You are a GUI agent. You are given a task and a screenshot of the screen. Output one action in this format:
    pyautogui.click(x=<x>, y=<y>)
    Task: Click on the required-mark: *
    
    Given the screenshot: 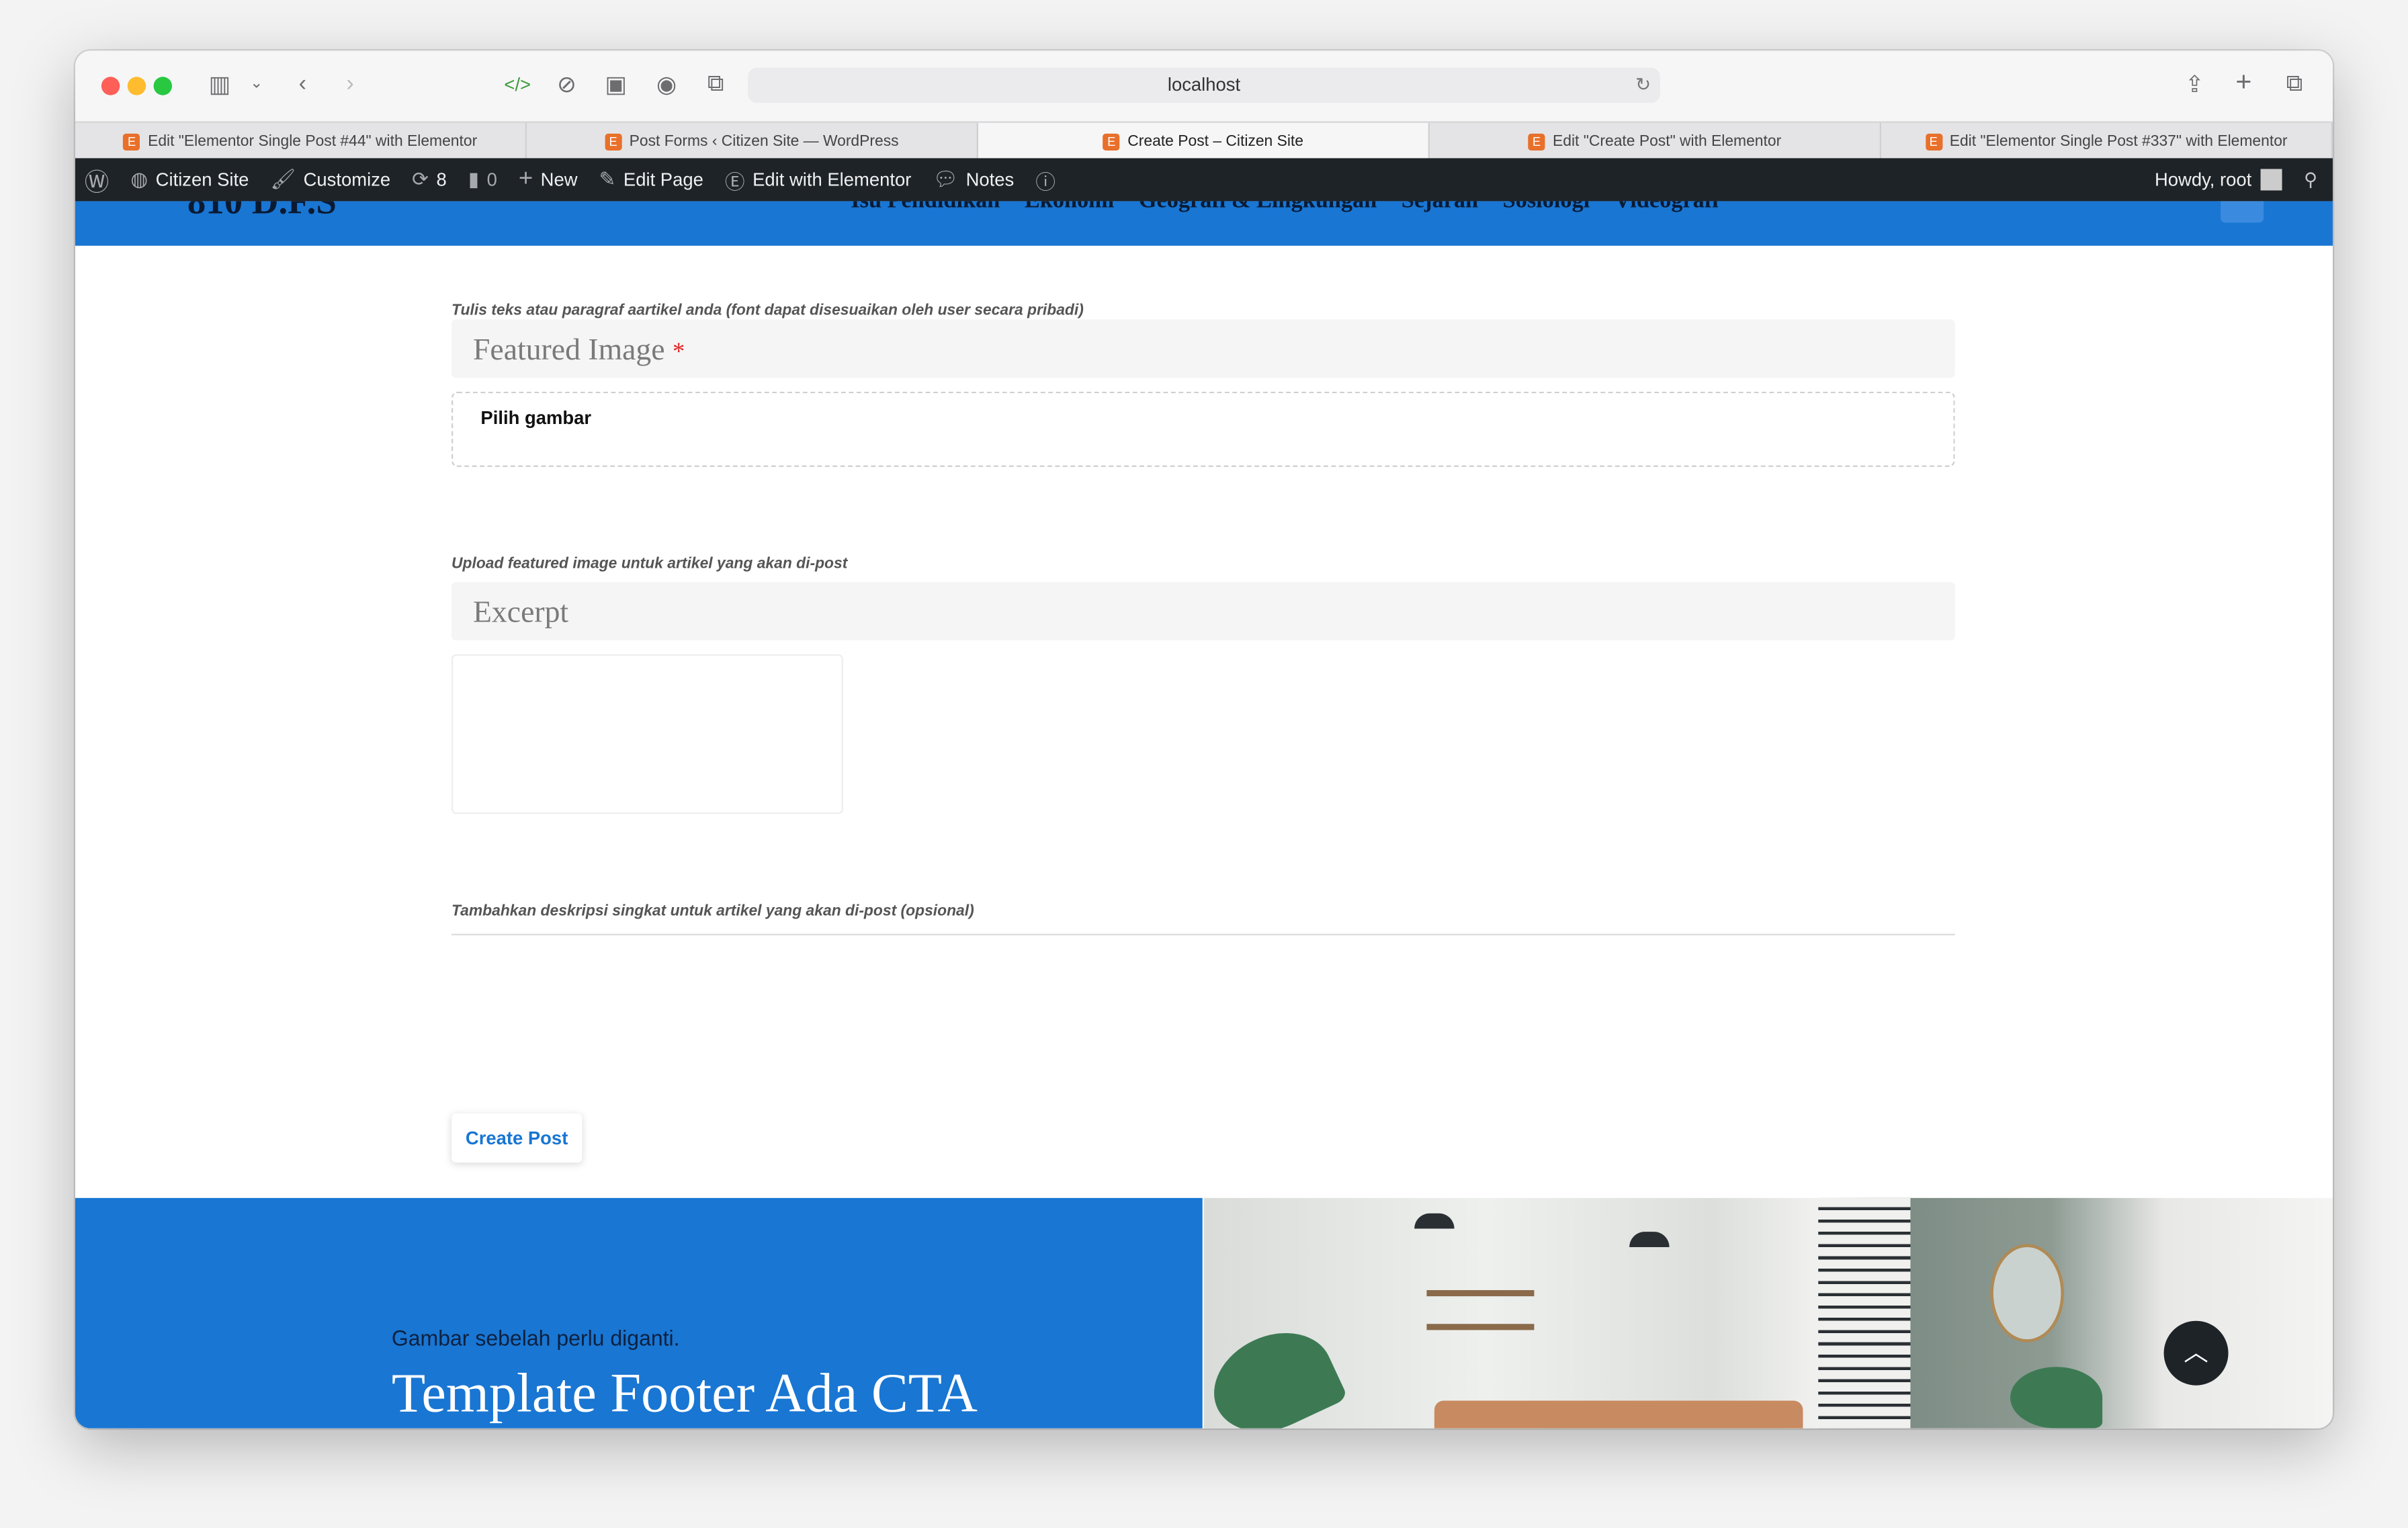 What is the action you would take?
    pyautogui.click(x=679, y=352)
    